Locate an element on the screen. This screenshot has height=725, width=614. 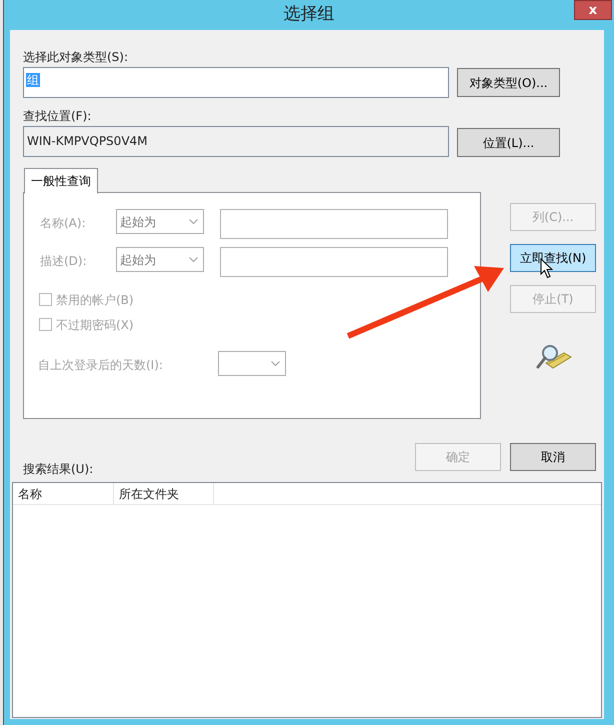
checkbox-label: 不过期密码(X) is located at coordinates (95, 325).